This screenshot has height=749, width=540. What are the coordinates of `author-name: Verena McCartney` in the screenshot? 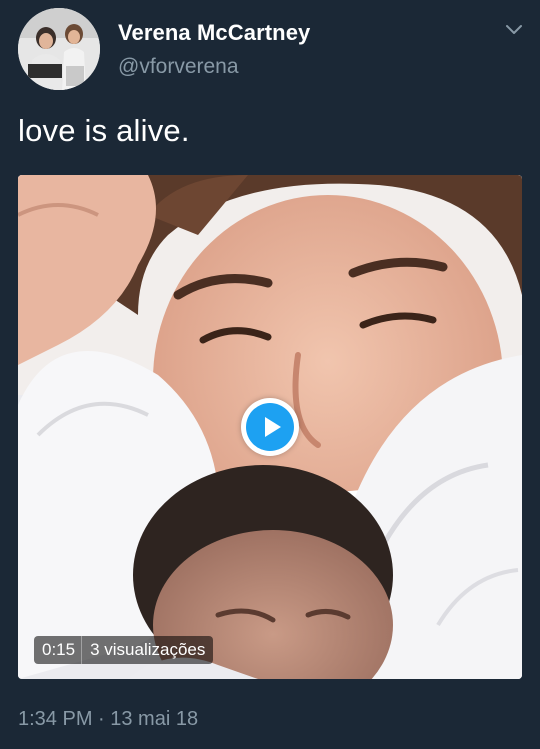 It's located at (214, 33).